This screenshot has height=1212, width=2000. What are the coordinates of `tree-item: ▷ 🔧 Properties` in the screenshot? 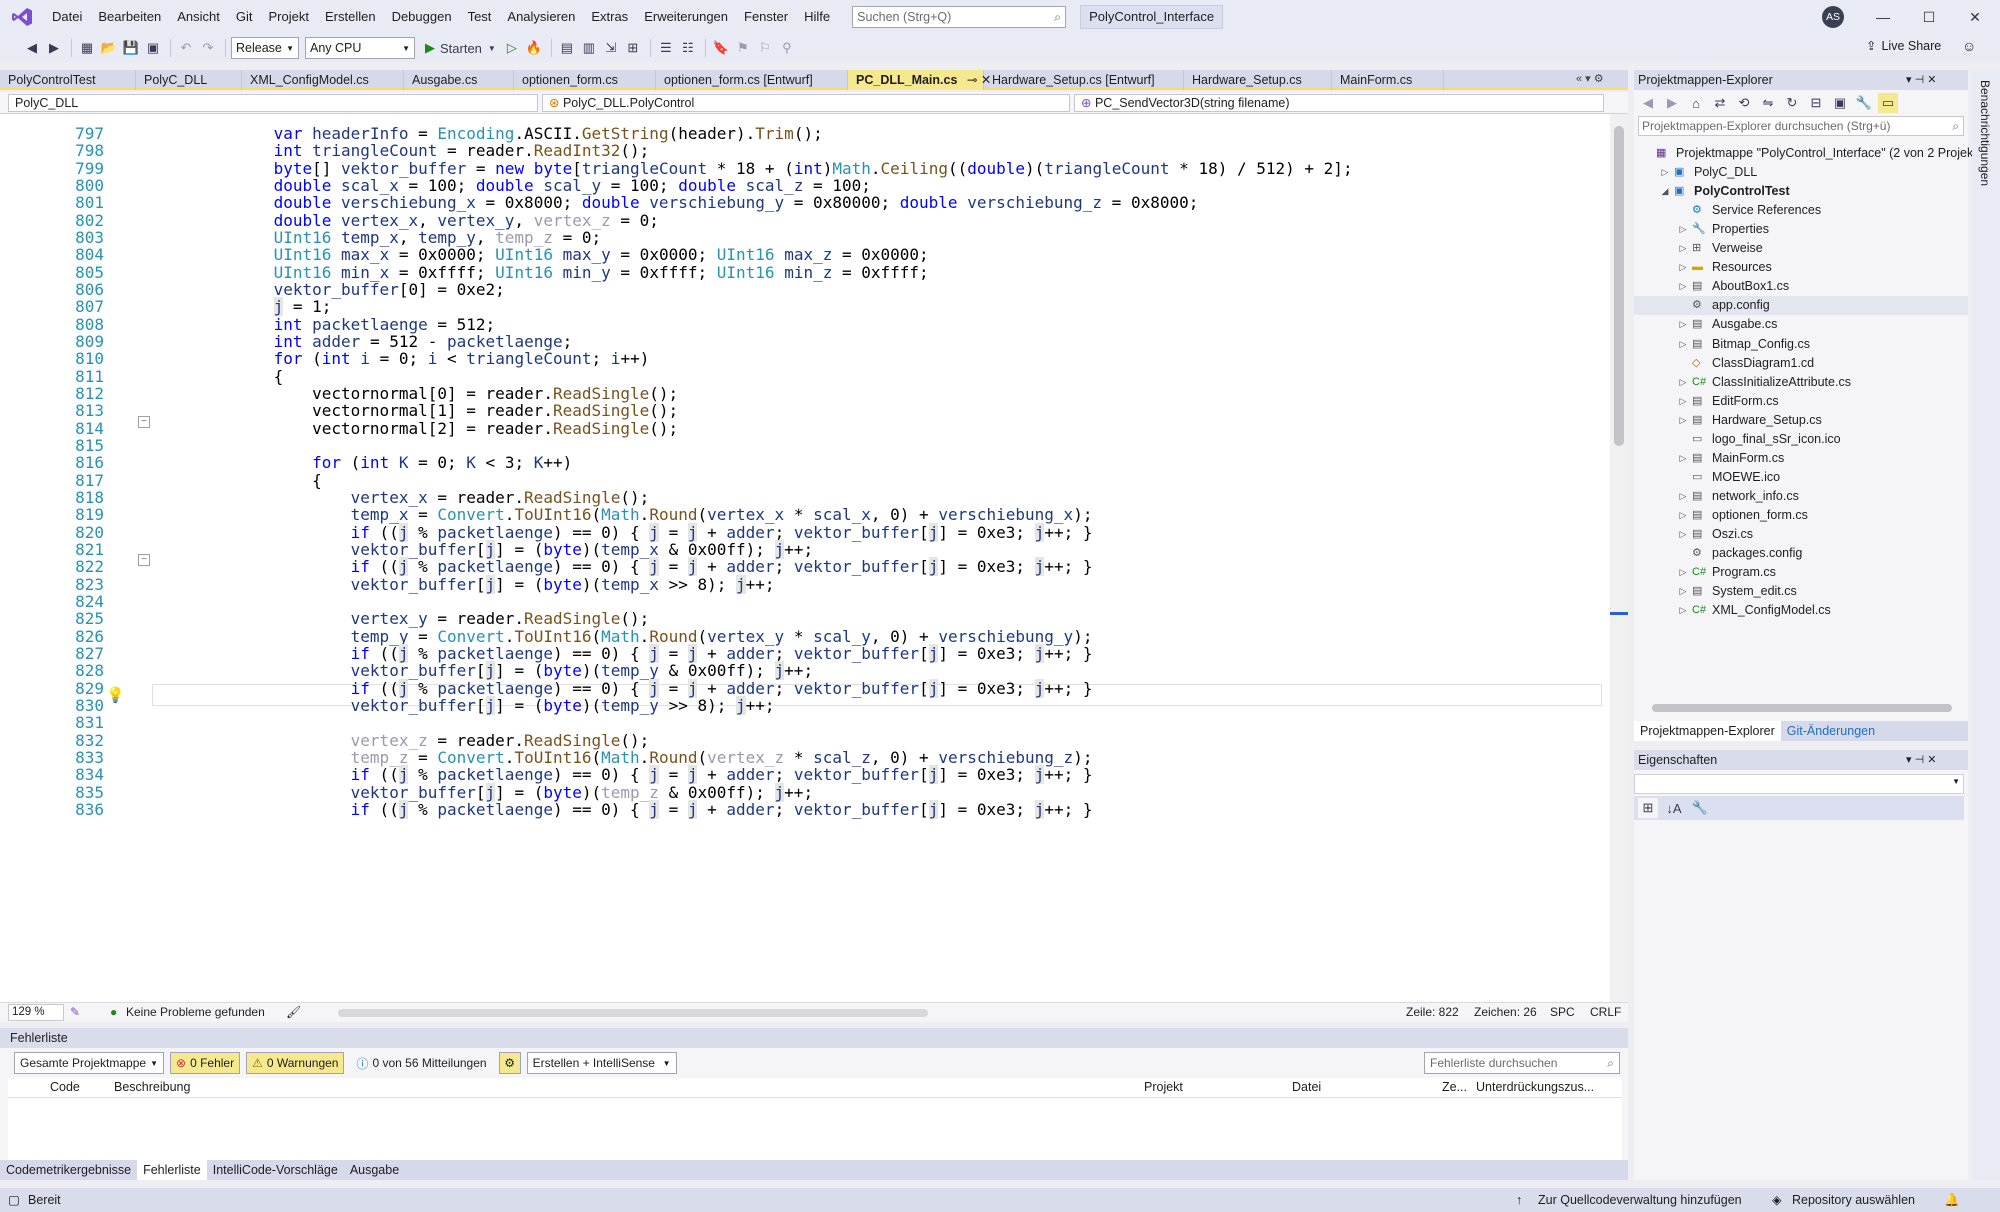 It's located at (1801, 229).